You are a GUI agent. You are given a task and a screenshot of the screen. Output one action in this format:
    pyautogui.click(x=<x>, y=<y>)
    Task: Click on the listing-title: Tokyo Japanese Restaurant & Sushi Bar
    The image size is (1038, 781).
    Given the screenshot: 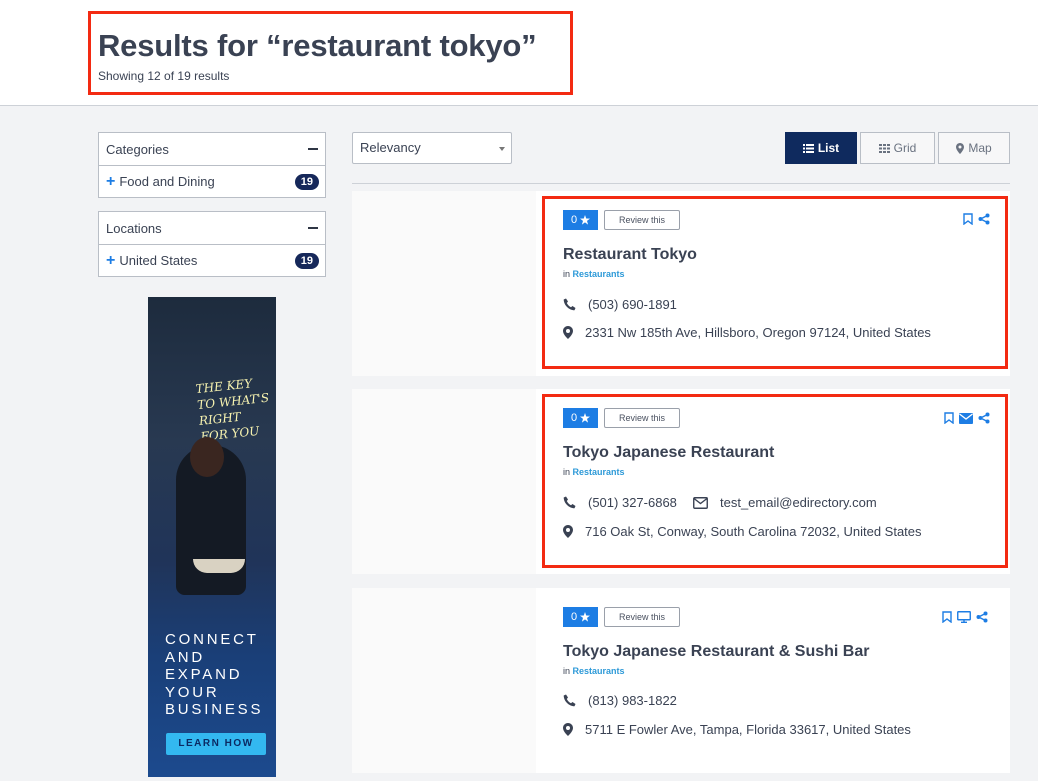 What is the action you would take?
    pyautogui.click(x=716, y=652)
    